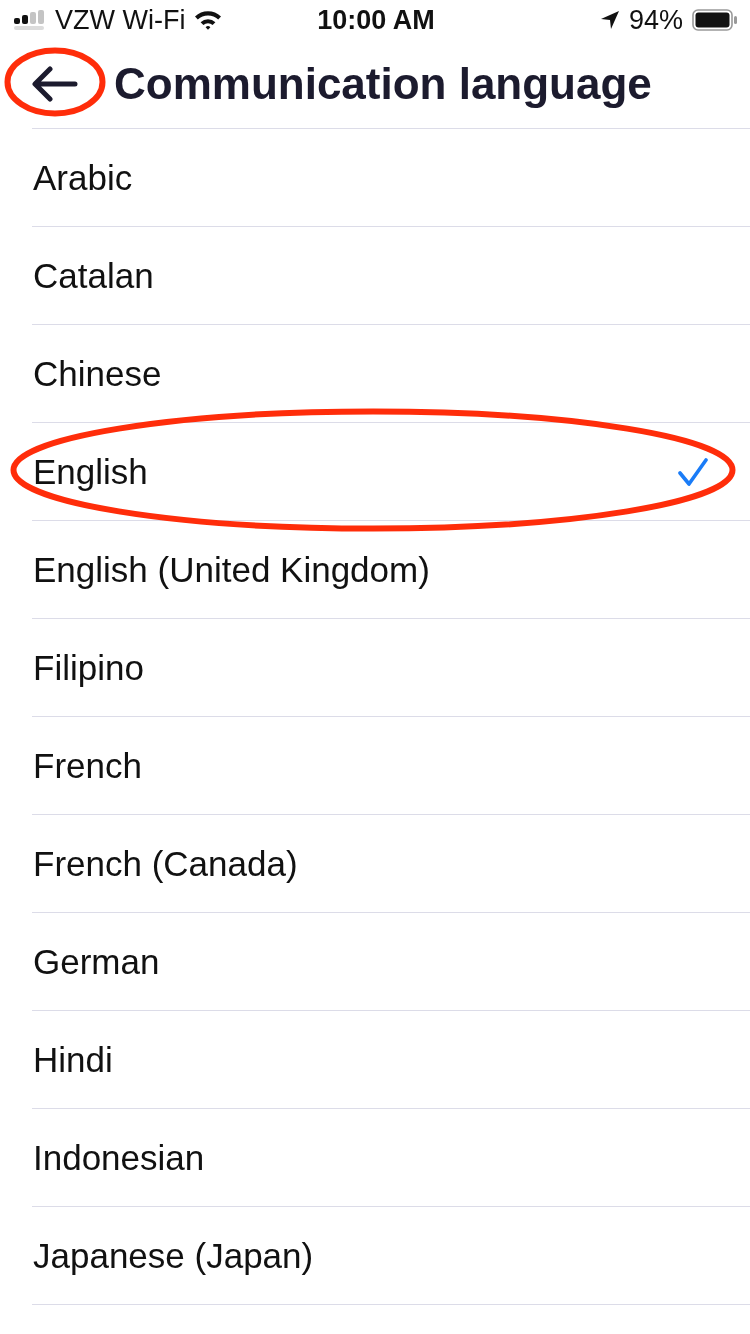 Image resolution: width=750 pixels, height=1334 pixels. Describe the element at coordinates (391, 177) in the screenshot. I see `language-option: Arabic` at that location.